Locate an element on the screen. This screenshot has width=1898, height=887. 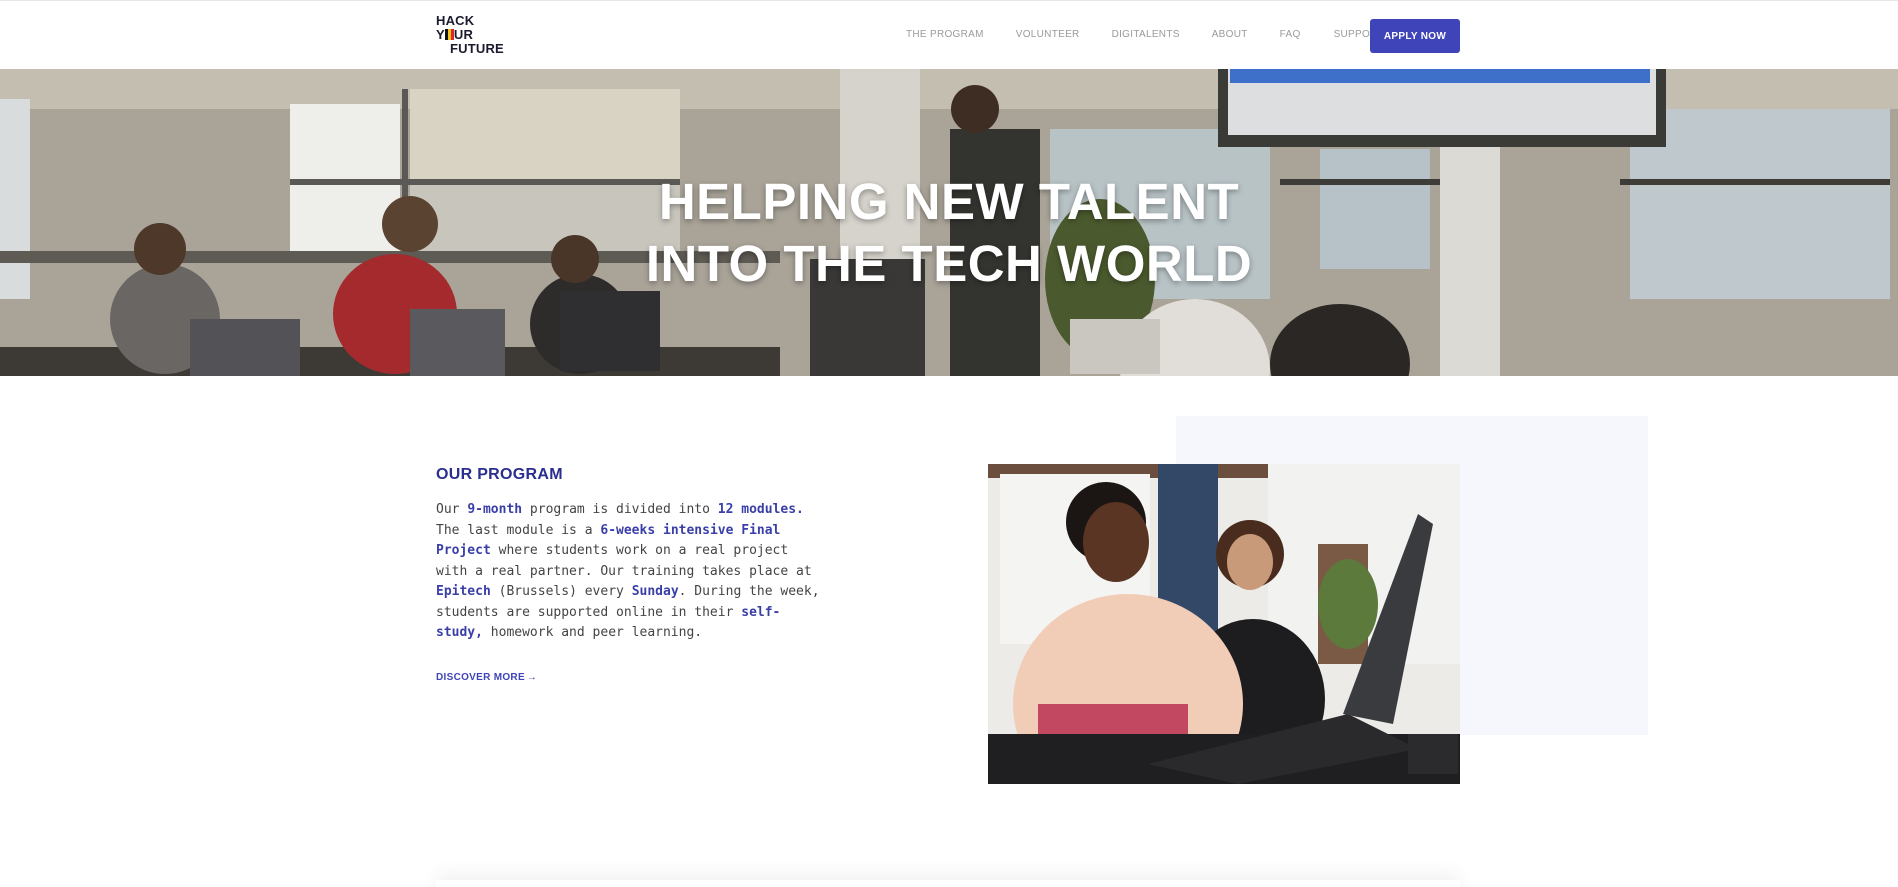
program-text-segment: Our is located at coordinates (452, 509).